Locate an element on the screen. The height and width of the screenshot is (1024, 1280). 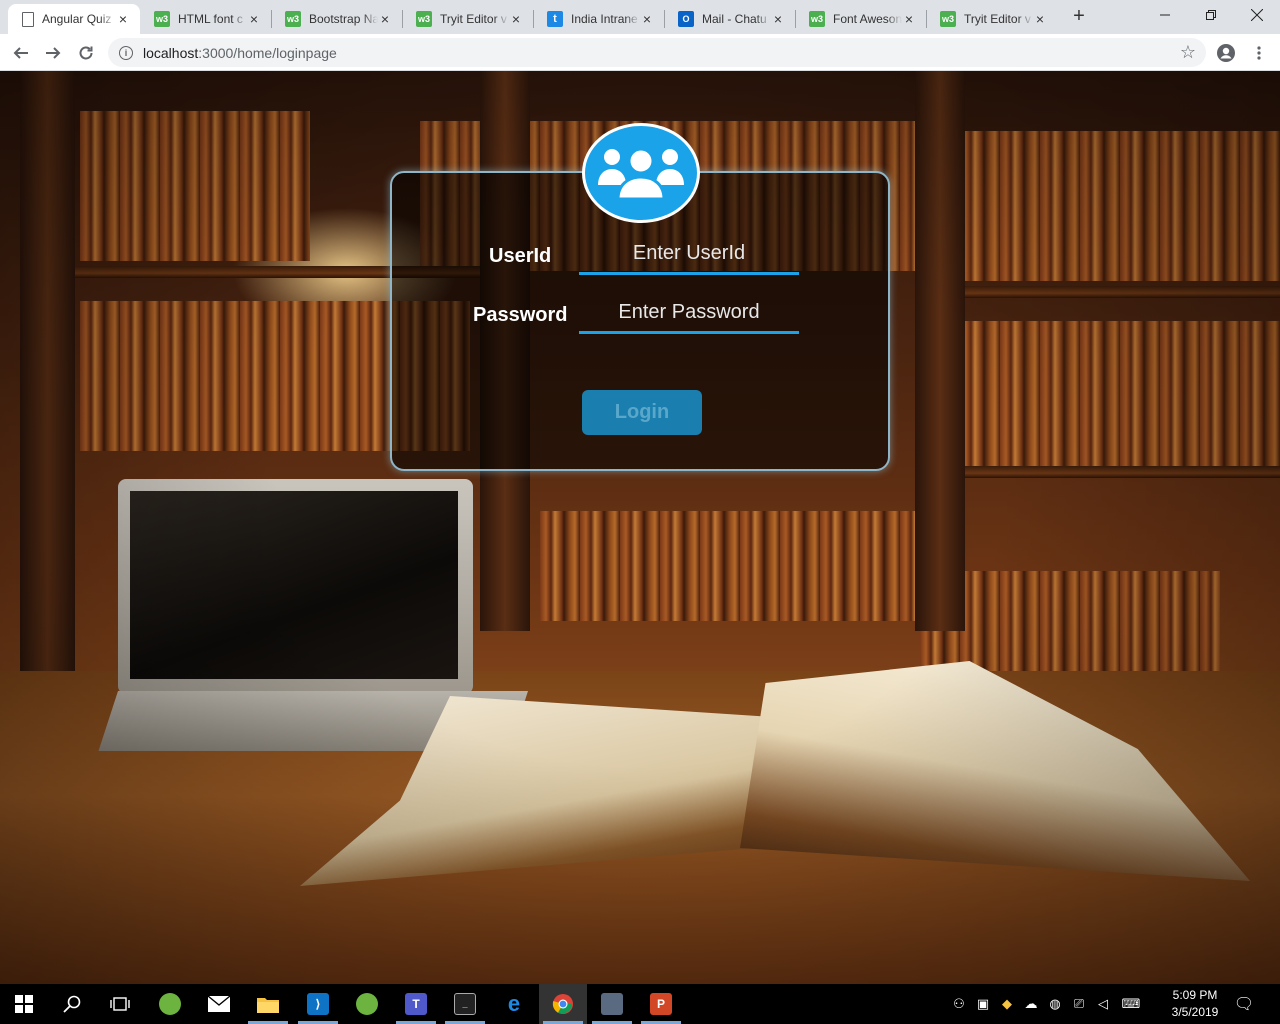
browser-toolbar: i localhost:3000/home/loginpage ☆ is located at coordinates (640, 52).